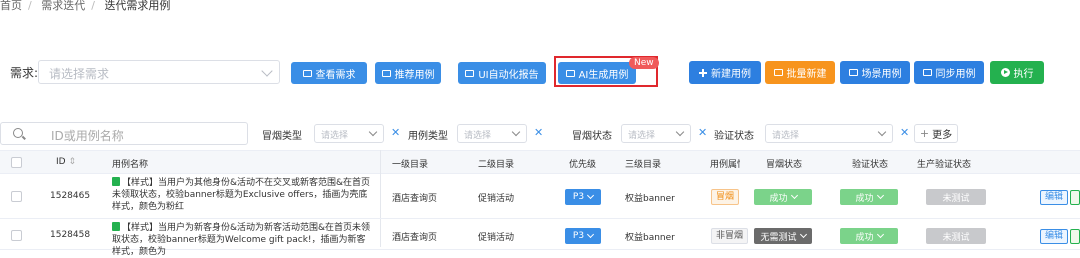 This screenshot has height=258, width=1080. I want to click on smoke-type-select: 请选择, so click(349, 133).